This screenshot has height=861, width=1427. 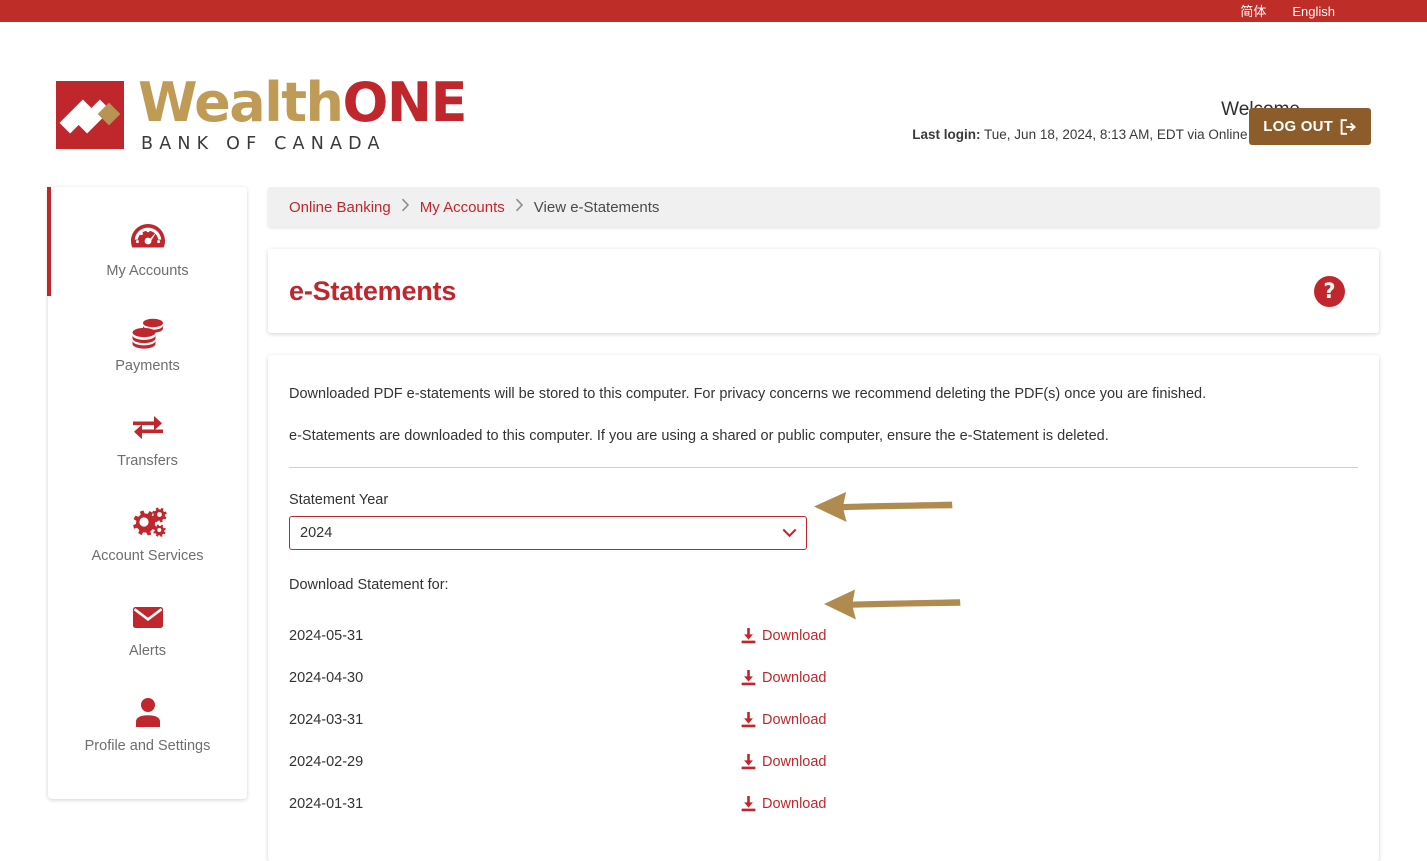 What do you see at coordinates (147, 461) in the screenshot?
I see `sidebar-item-label: Transfers` at bounding box center [147, 461].